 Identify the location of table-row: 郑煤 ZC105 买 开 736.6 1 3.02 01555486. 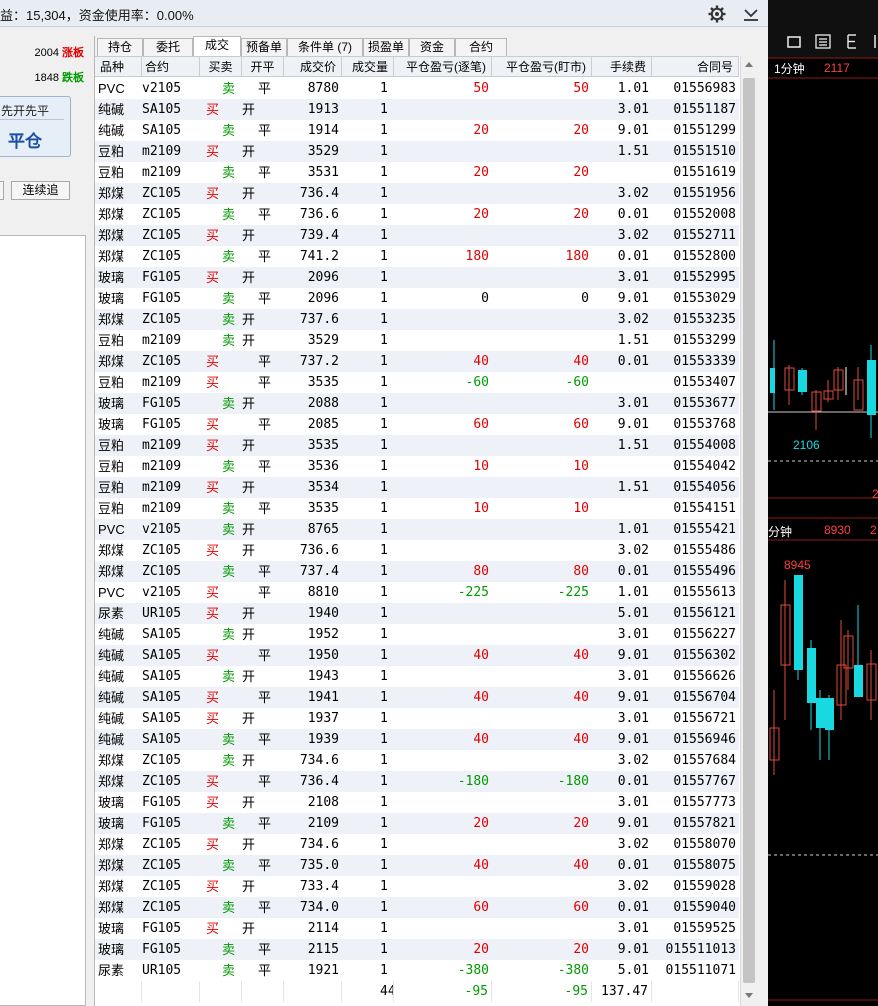
(417, 550).